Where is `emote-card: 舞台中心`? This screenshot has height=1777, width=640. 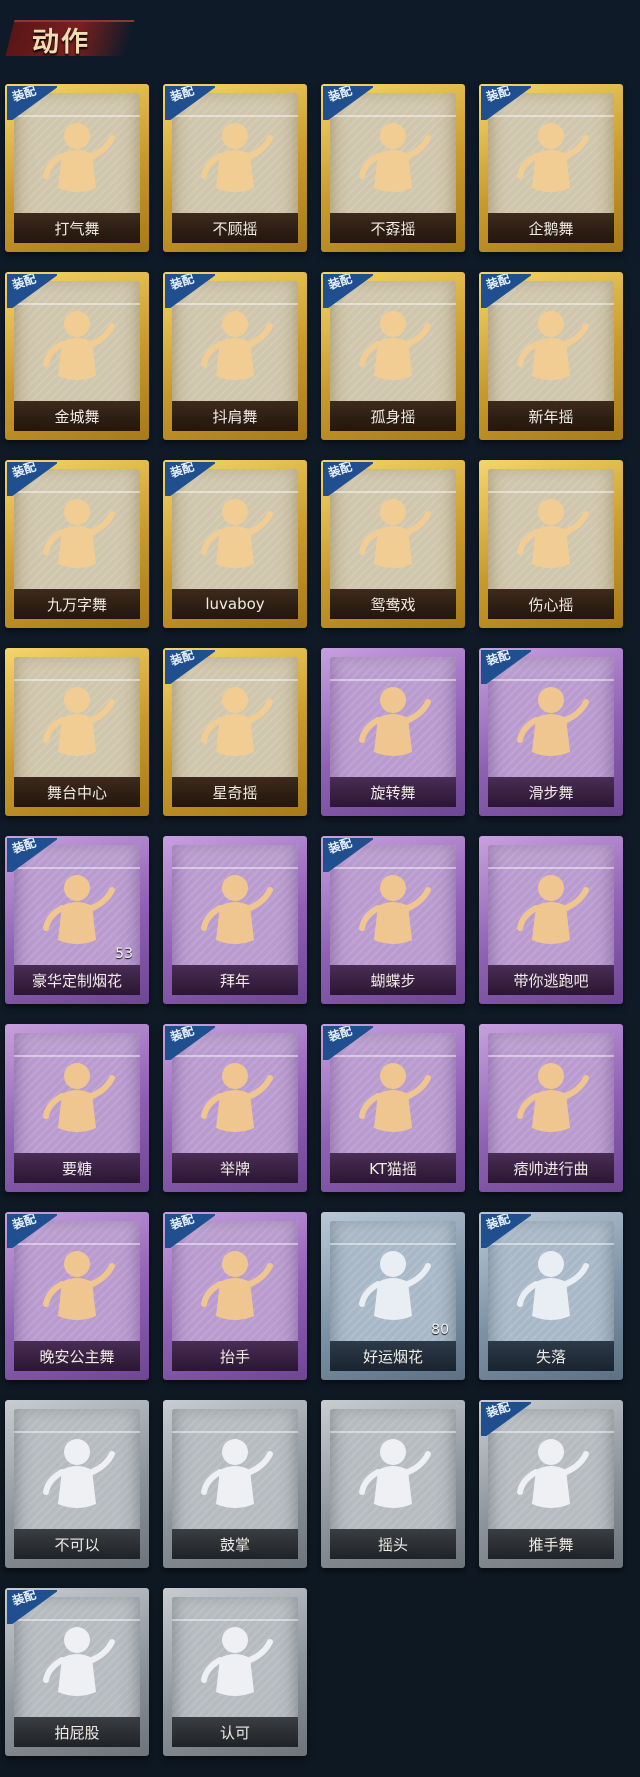 emote-card: 舞台中心 is located at coordinates (77, 732).